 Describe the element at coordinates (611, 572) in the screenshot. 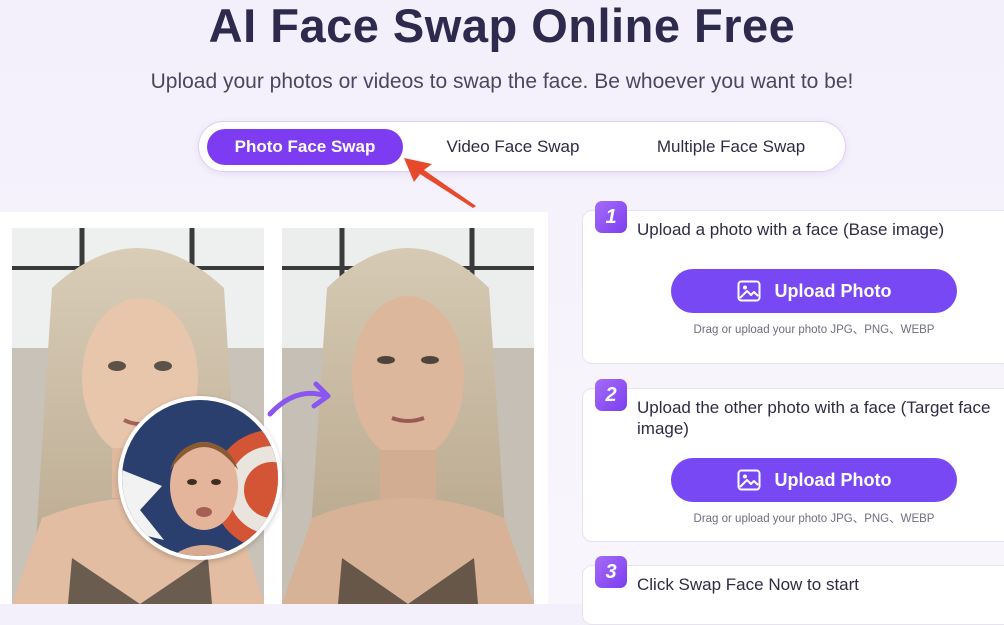

I see `step-number-badge: 3` at that location.